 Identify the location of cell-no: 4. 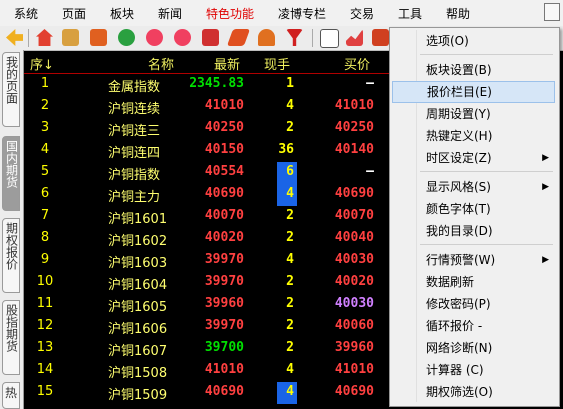
(45, 149).